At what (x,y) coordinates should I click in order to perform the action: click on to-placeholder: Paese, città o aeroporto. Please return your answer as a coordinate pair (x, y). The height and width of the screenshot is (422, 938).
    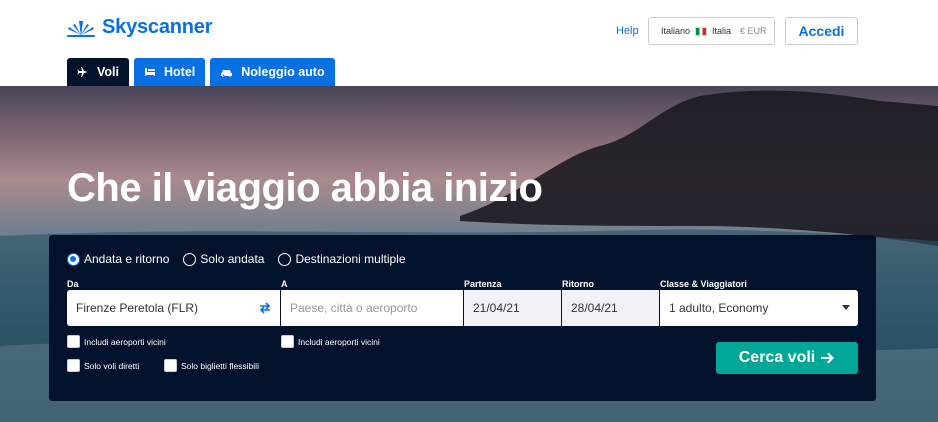
    Looking at the image, I should click on (354, 308).